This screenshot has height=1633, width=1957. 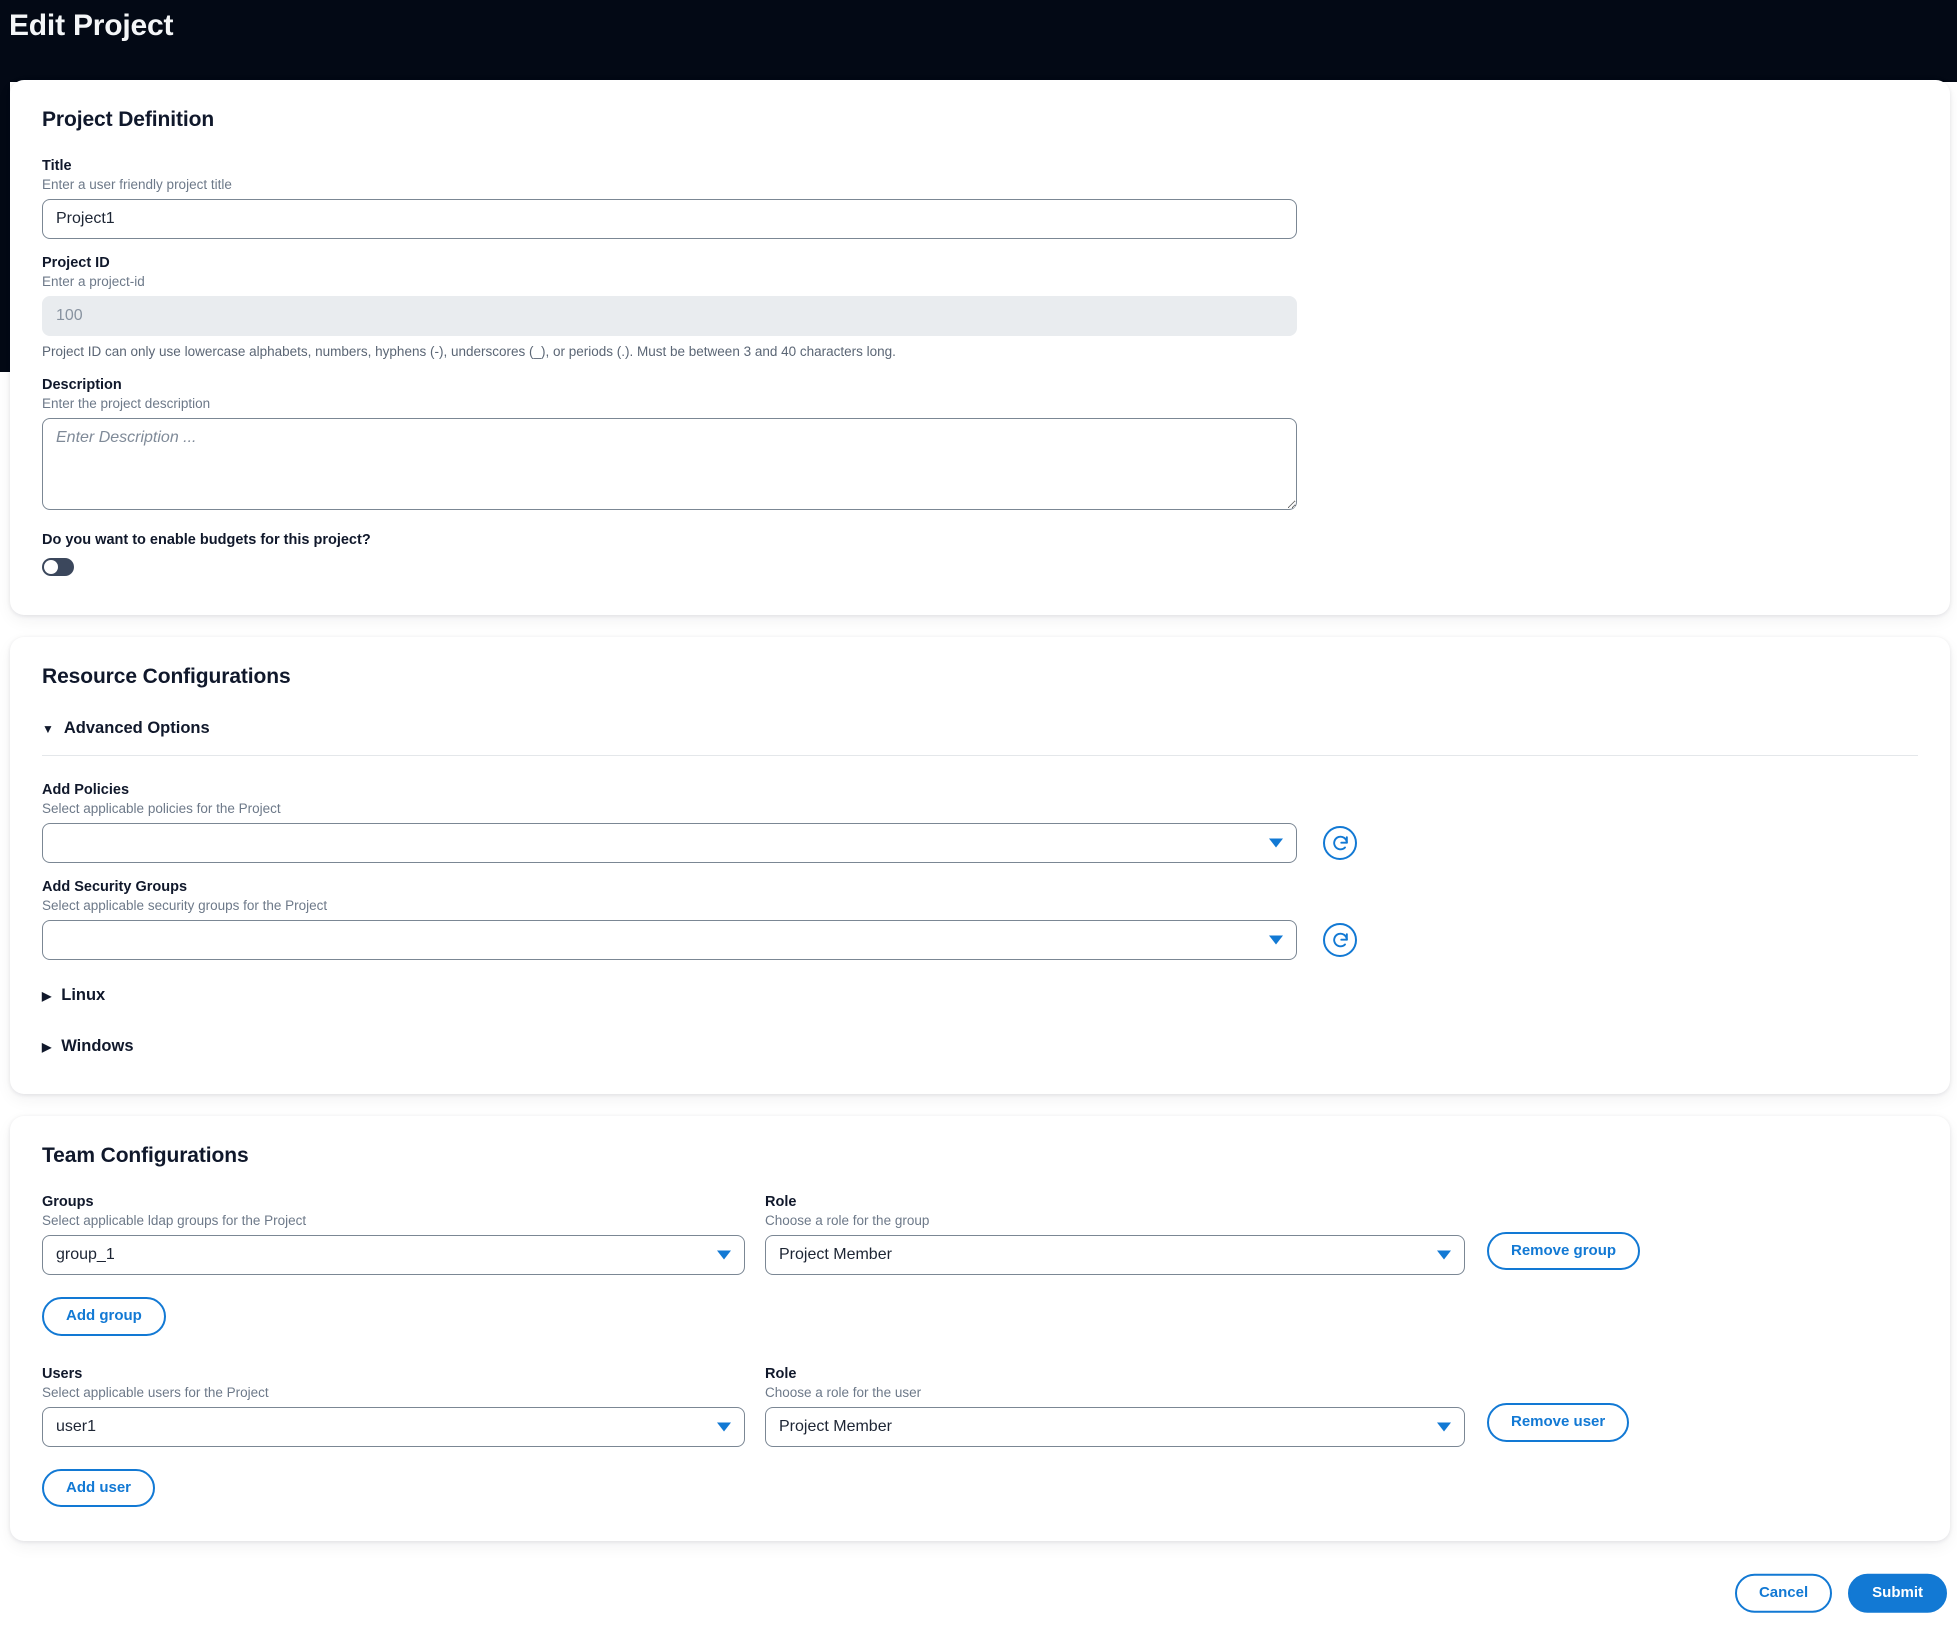 I want to click on add-policies-select, so click(x=669, y=843).